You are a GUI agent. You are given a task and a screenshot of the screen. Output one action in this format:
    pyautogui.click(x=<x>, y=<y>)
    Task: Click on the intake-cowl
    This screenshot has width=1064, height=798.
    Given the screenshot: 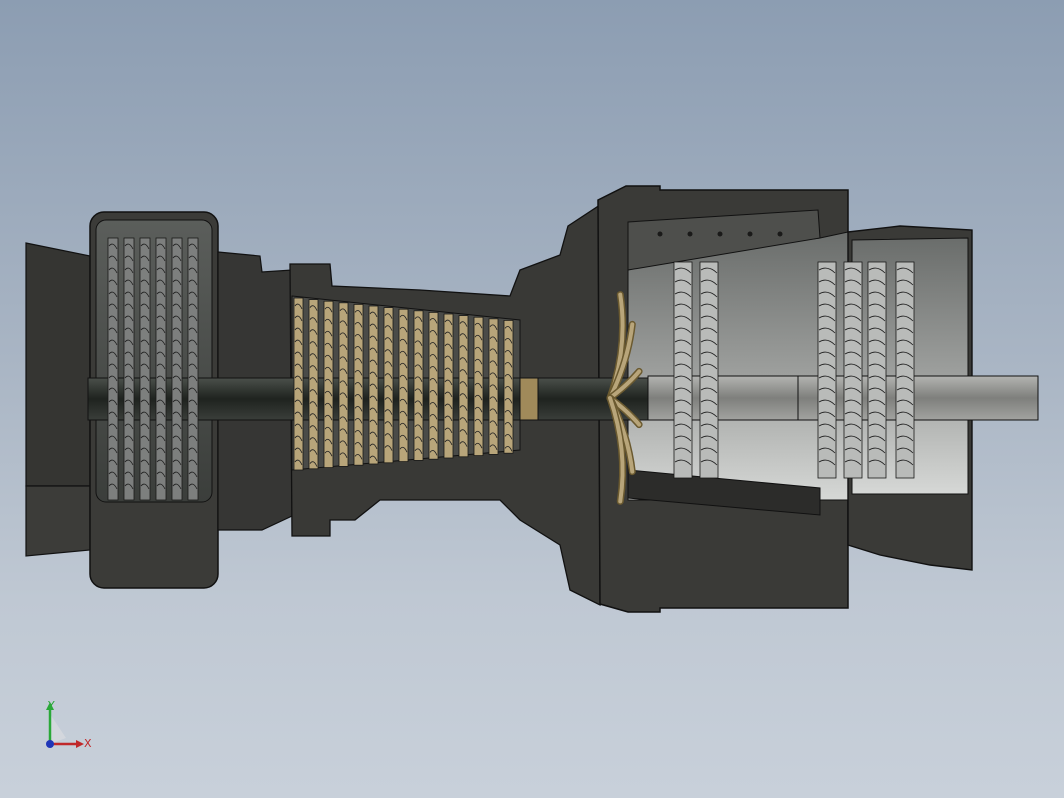 What is the action you would take?
    pyautogui.click(x=58, y=364)
    